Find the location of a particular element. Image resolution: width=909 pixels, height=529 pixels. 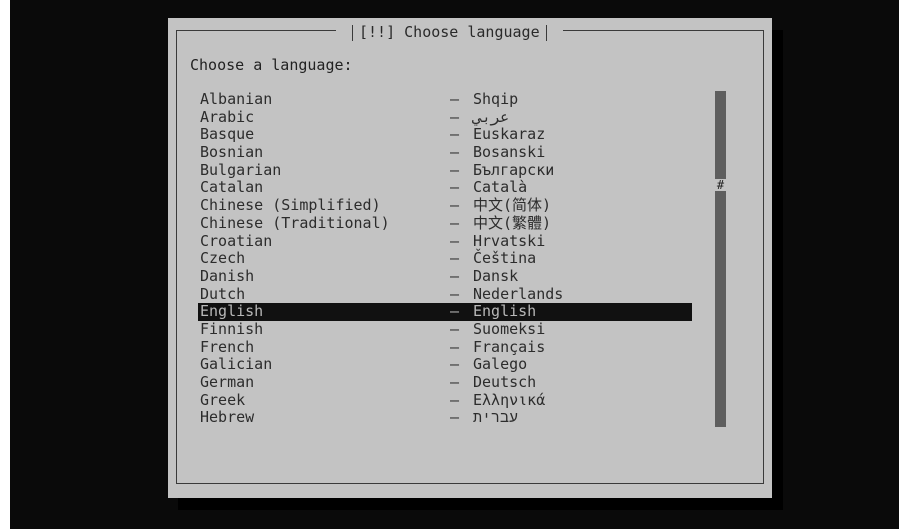

language-name: English is located at coordinates (232, 311).